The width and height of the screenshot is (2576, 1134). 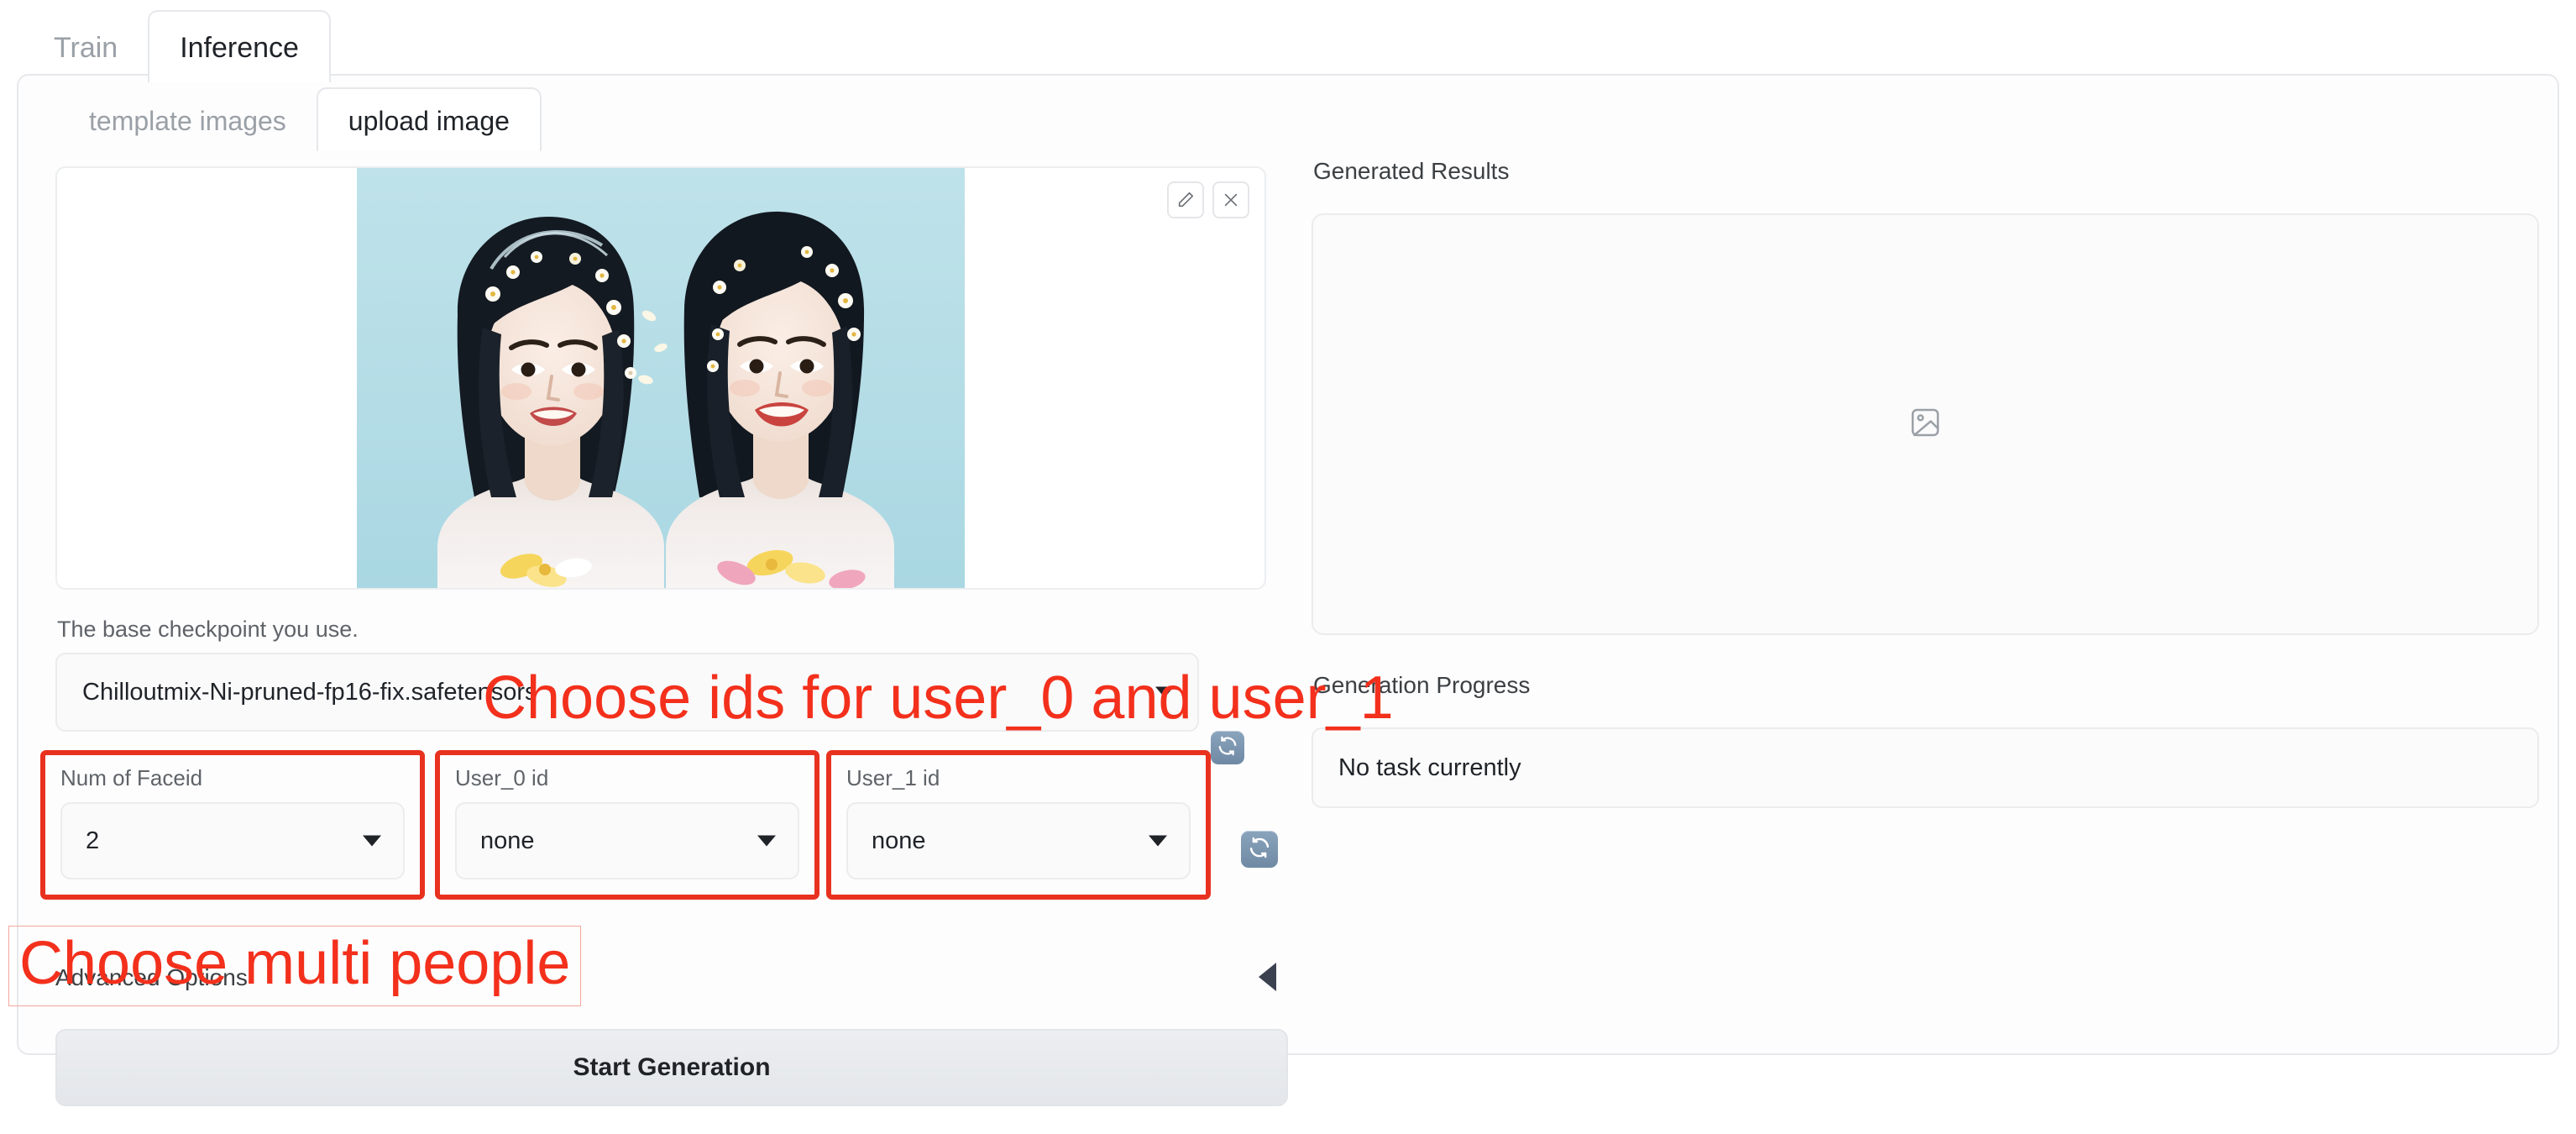 I want to click on triangle-left-icon, so click(x=1268, y=977).